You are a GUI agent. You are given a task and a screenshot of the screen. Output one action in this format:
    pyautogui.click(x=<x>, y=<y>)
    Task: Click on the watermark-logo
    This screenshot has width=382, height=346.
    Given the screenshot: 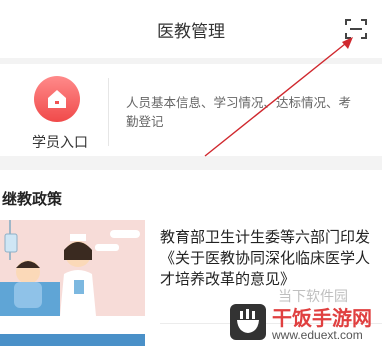 What is the action you would take?
    pyautogui.click(x=248, y=322)
    